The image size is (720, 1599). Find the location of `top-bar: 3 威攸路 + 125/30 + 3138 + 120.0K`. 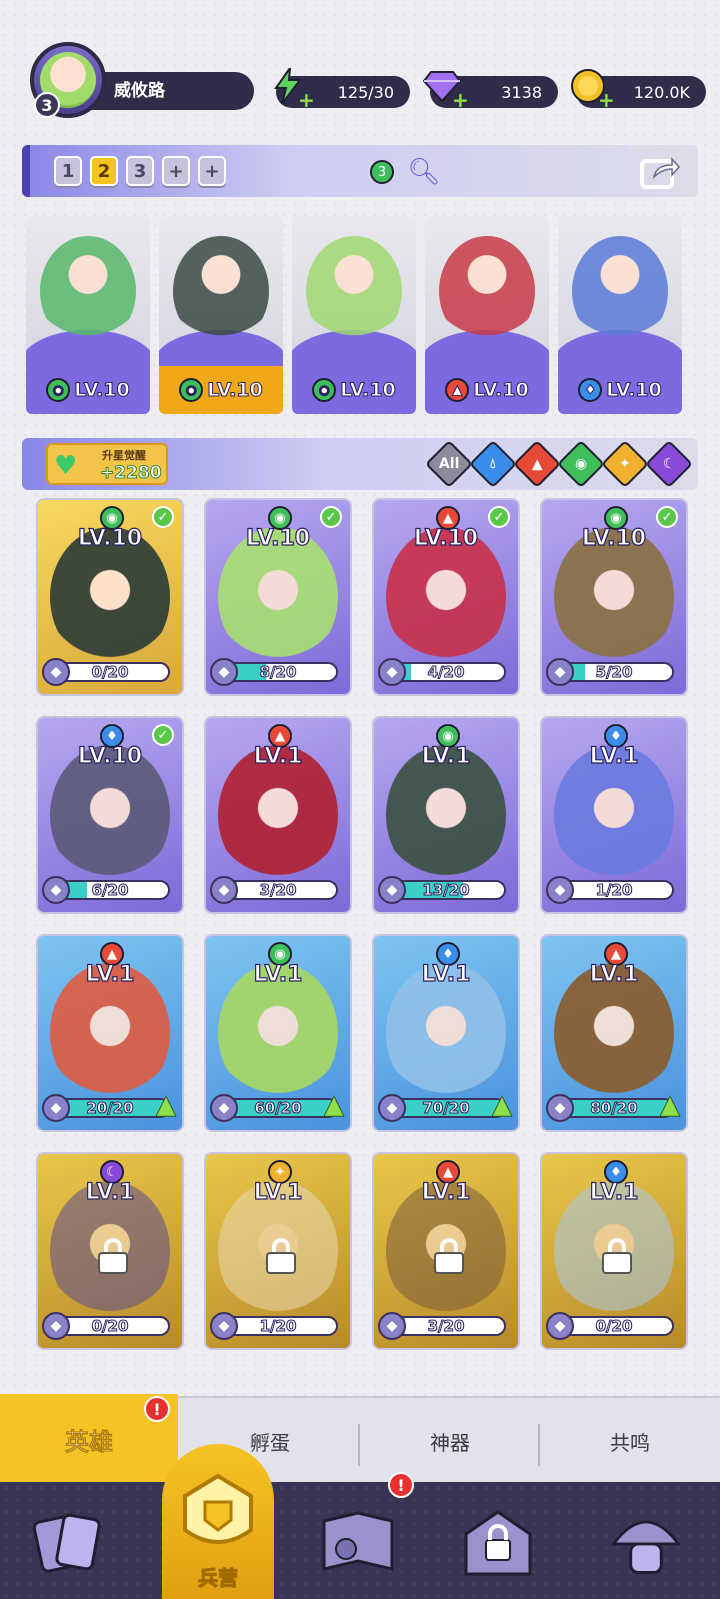

top-bar: 3 威攸路 + 125/30 + 3138 + 120.0K is located at coordinates (360, 75).